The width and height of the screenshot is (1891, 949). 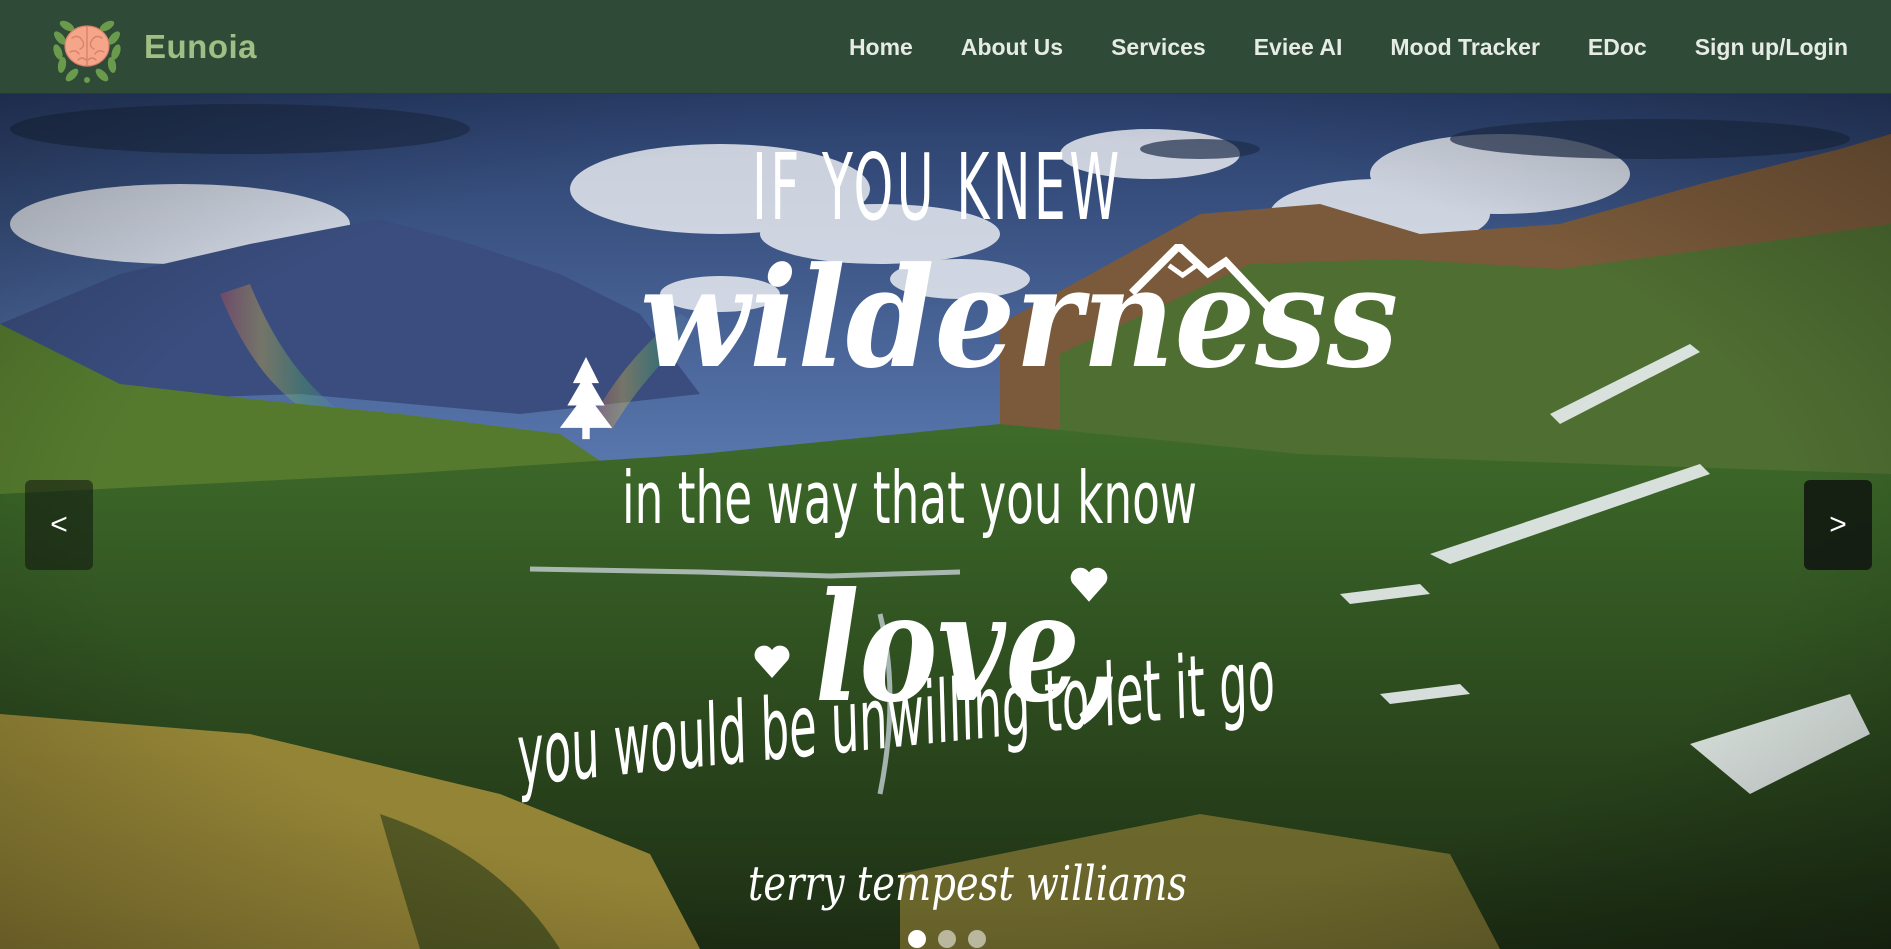 I want to click on quote-line-1: IF YOU KNEW, so click(x=937, y=187).